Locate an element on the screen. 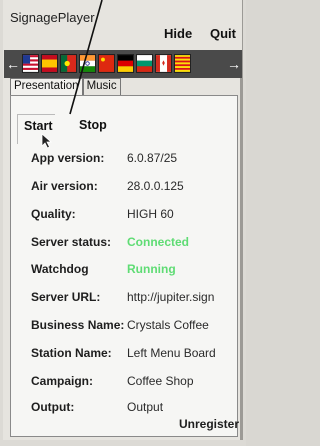 The height and width of the screenshot is (446, 320). server-status-value: Connected is located at coordinates (158, 242).